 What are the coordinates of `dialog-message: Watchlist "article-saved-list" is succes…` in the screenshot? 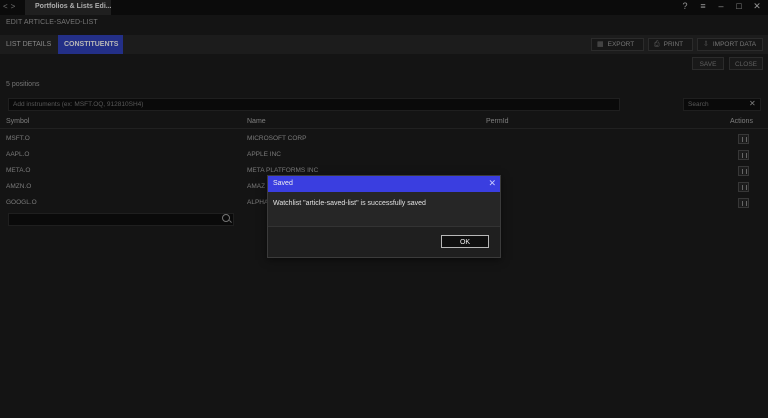 It's located at (349, 203).